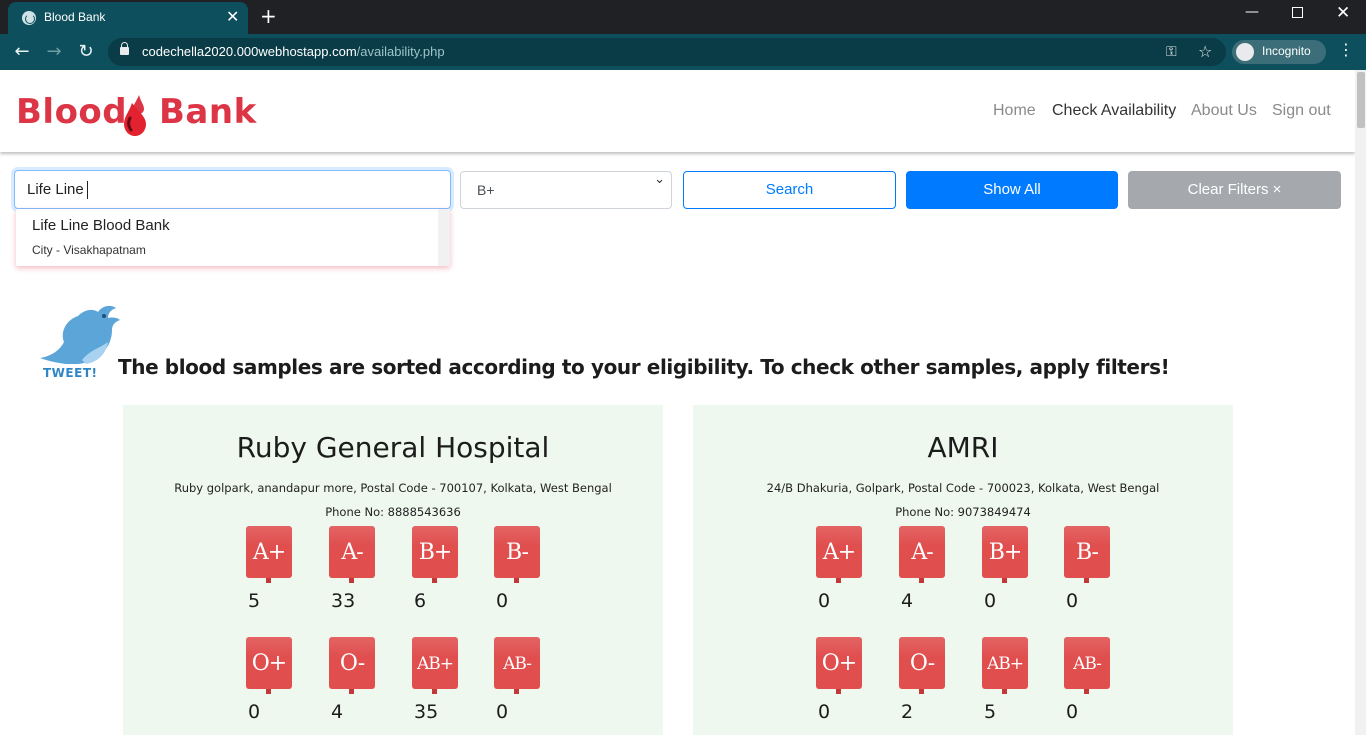  What do you see at coordinates (659, 179) in the screenshot?
I see `chevron-down-icon: ⌄` at bounding box center [659, 179].